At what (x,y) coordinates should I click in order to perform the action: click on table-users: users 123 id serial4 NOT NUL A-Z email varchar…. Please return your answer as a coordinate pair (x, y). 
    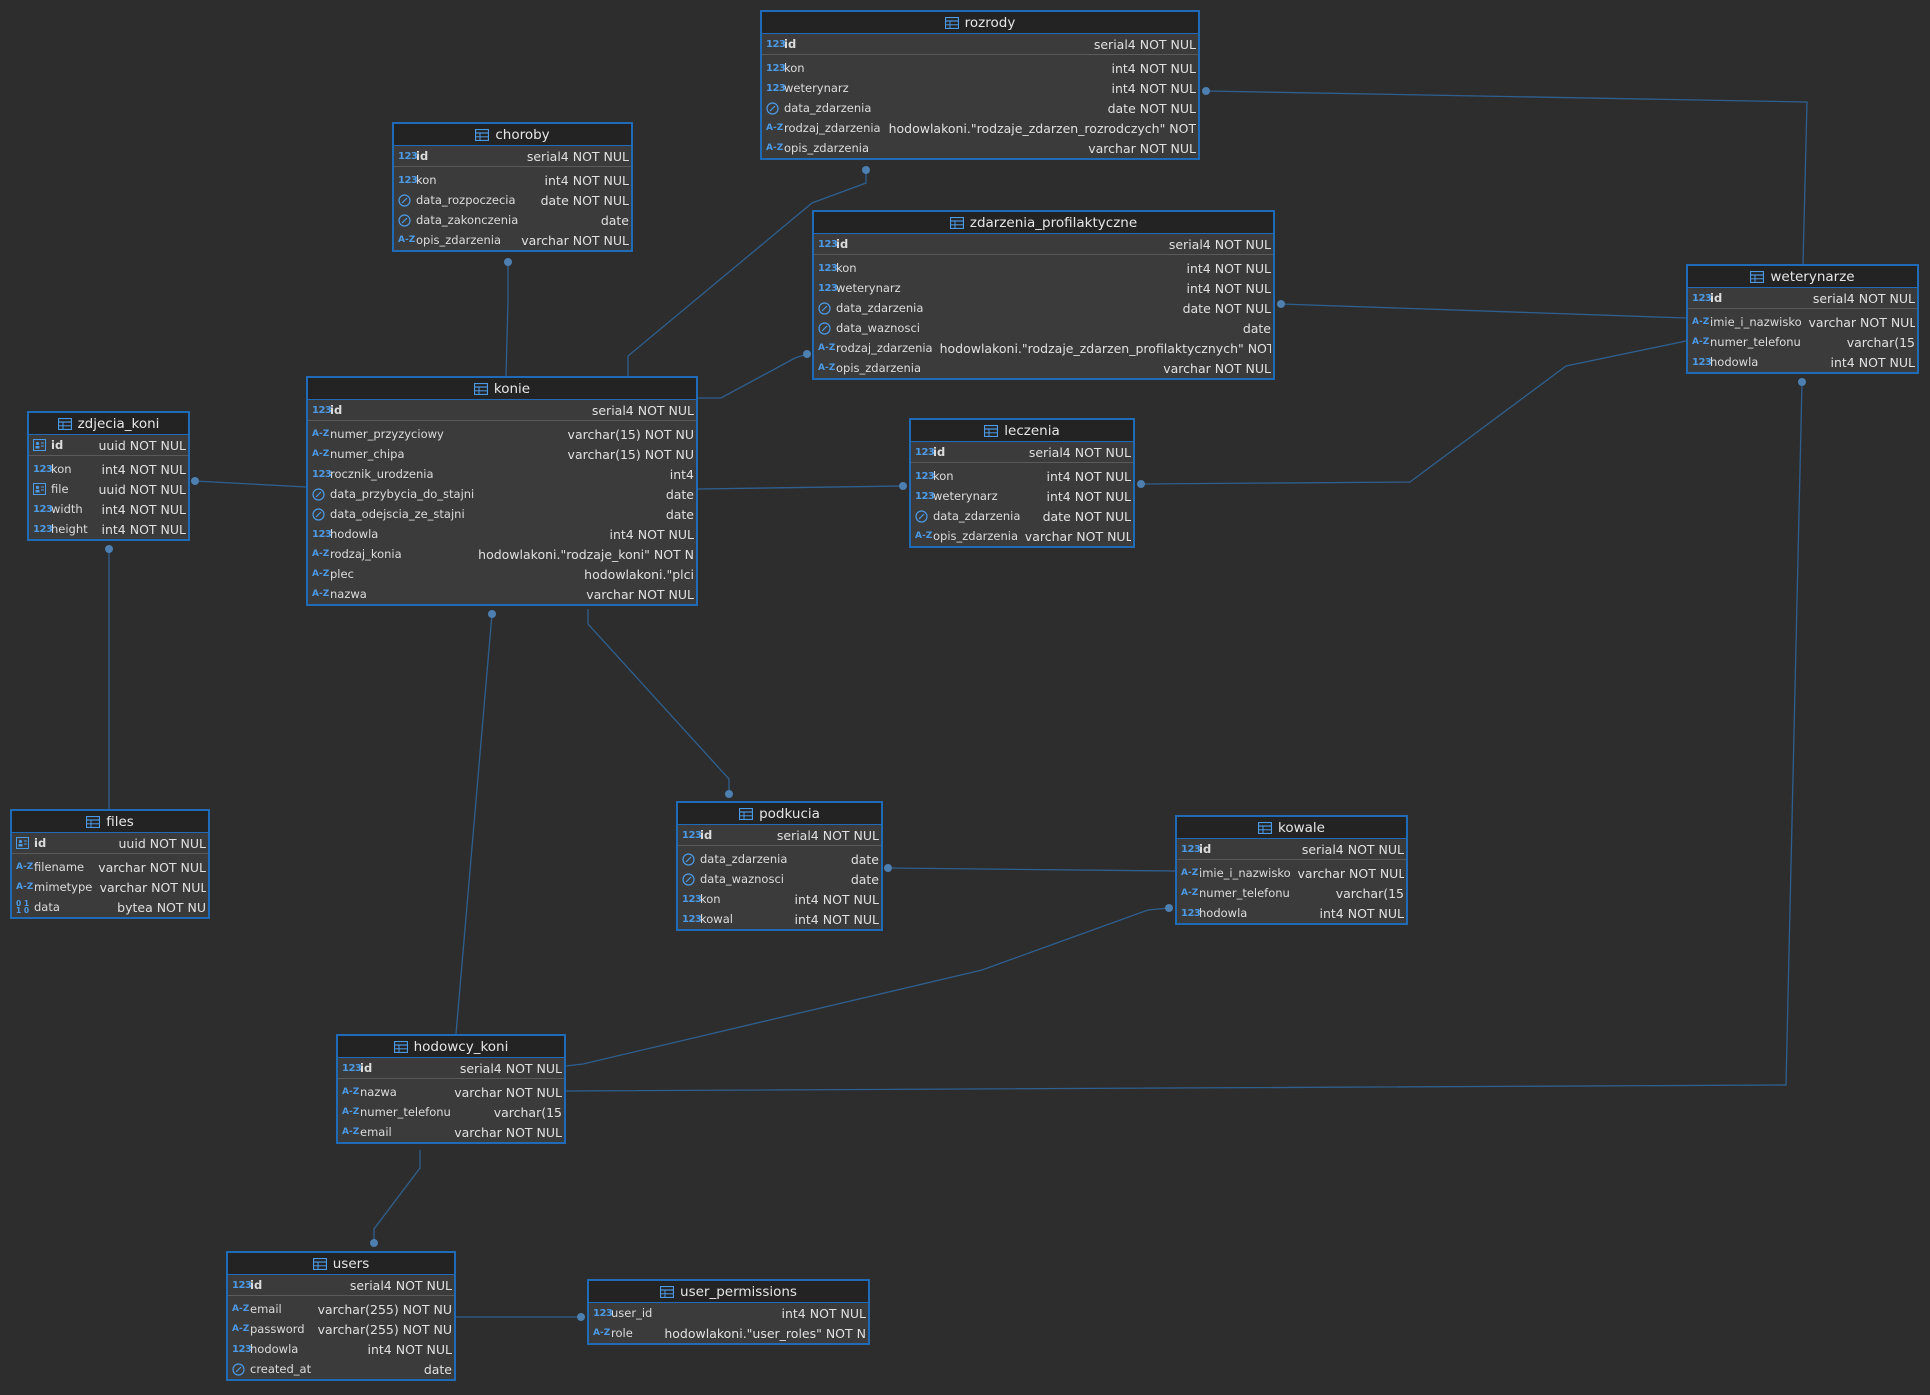
    Looking at the image, I should click on (341, 1316).